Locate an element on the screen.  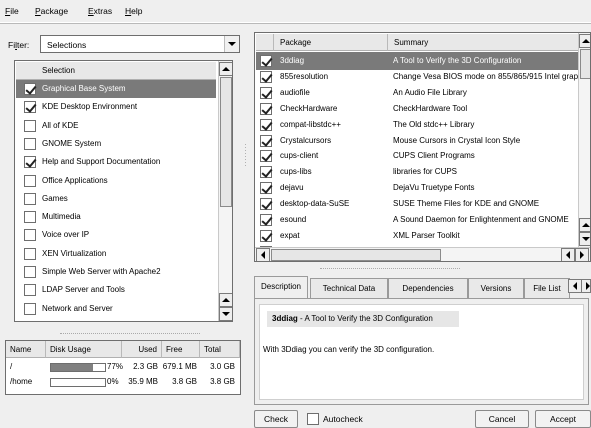
filter-combo: Selections is located at coordinates (140, 44).